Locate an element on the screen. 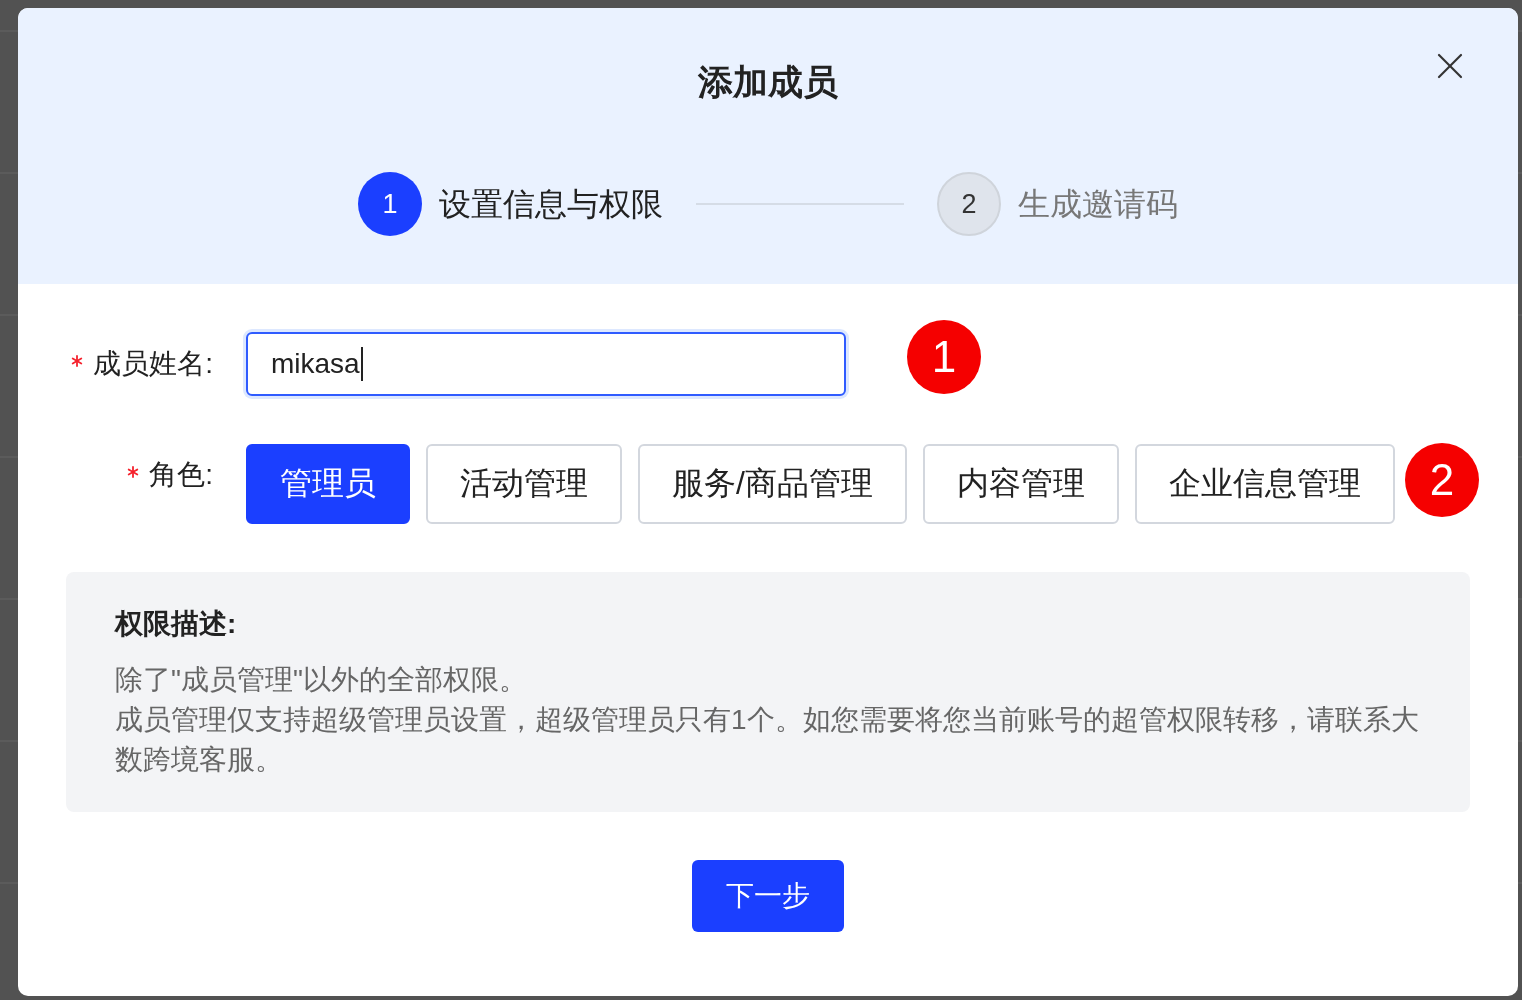  step-label: 设置信息与权限 is located at coordinates (551, 204).